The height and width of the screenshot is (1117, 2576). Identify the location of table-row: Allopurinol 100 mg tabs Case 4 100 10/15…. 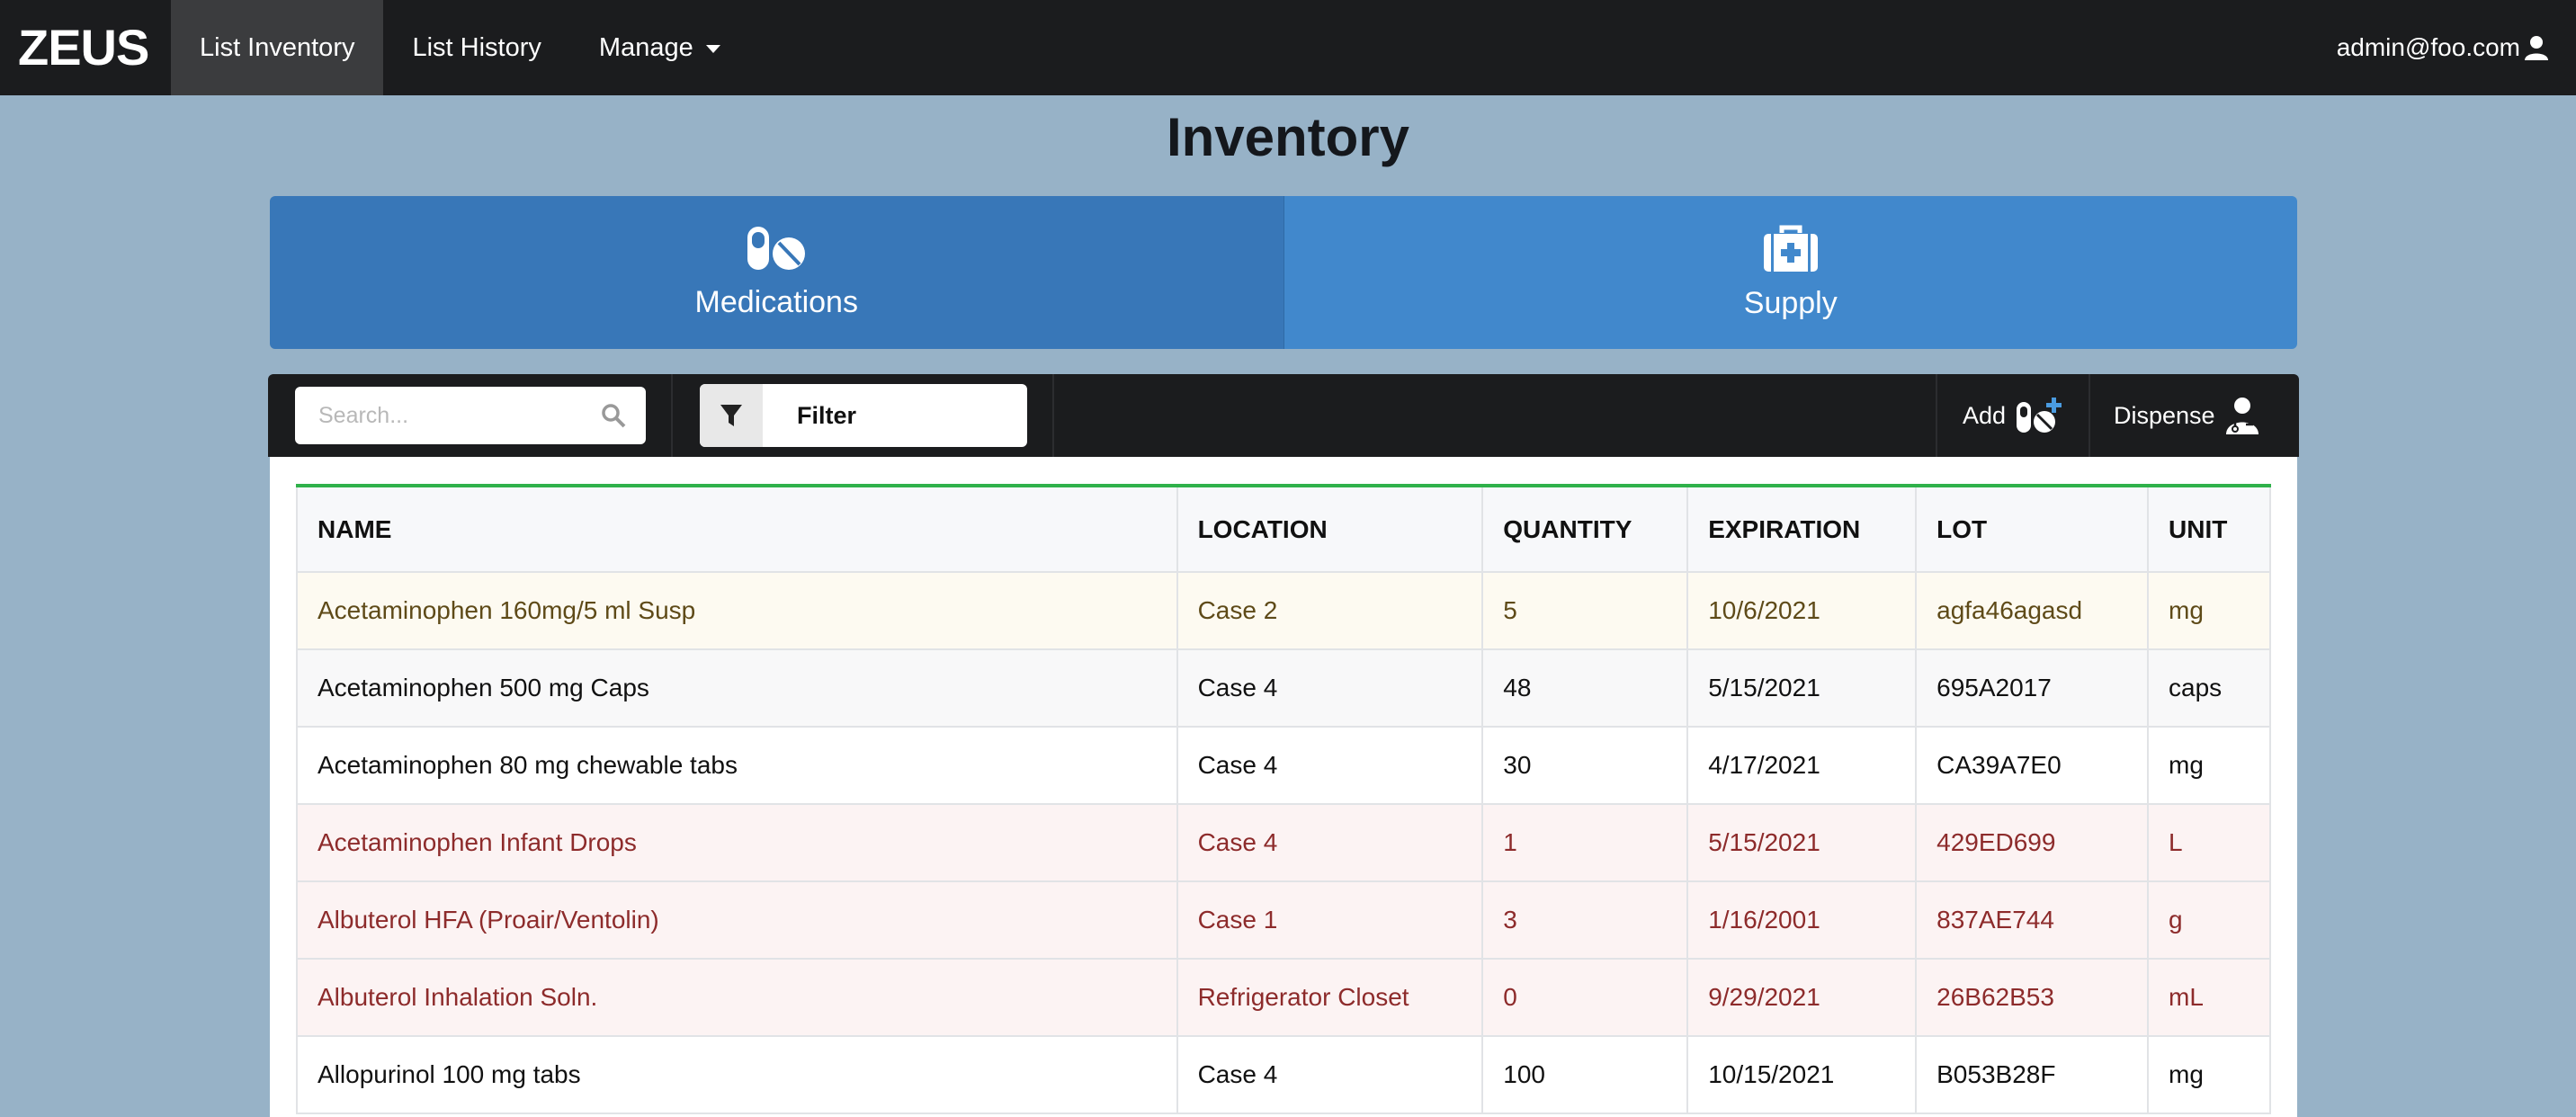
(1283, 1074).